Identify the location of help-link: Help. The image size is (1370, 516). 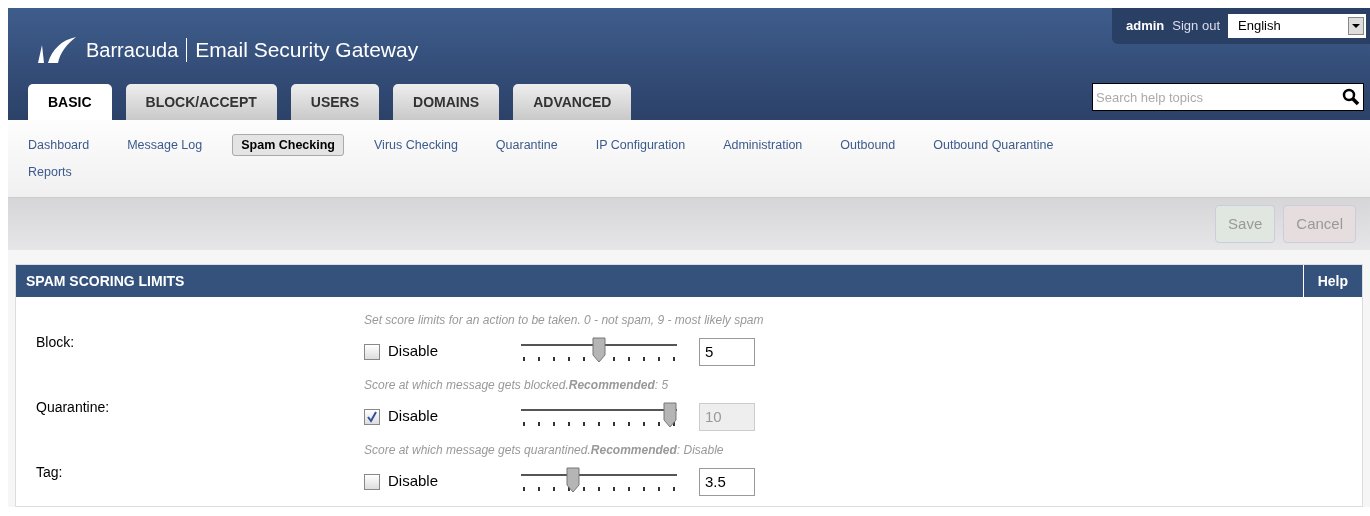
(1332, 281).